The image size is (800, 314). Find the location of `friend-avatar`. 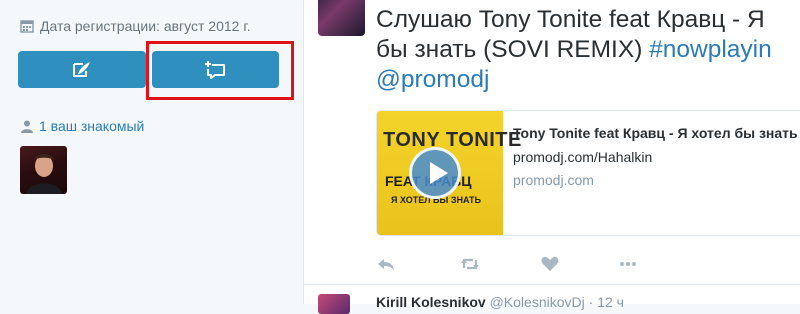

friend-avatar is located at coordinates (43, 170).